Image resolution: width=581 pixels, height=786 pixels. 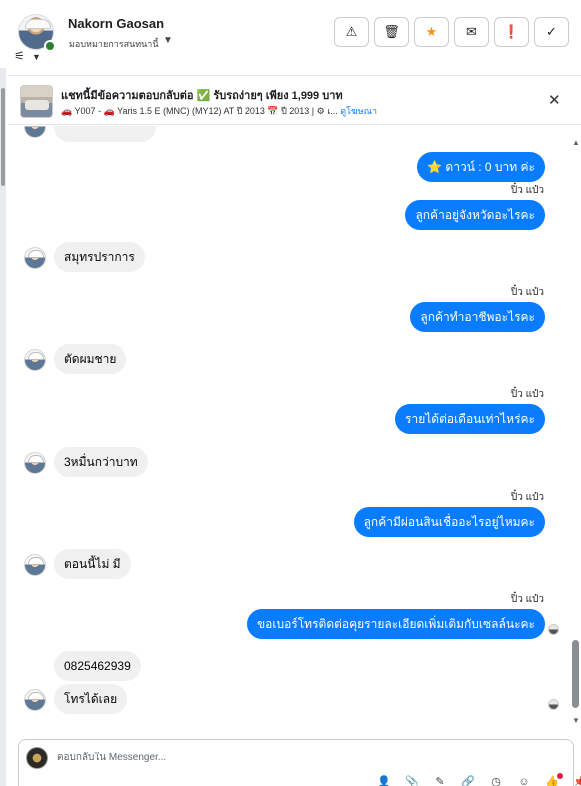 I want to click on outgoing-message: ลูกค้ามีผ่อนสินเชื่ออะไรอยู่ไหมคะ, so click(x=449, y=522).